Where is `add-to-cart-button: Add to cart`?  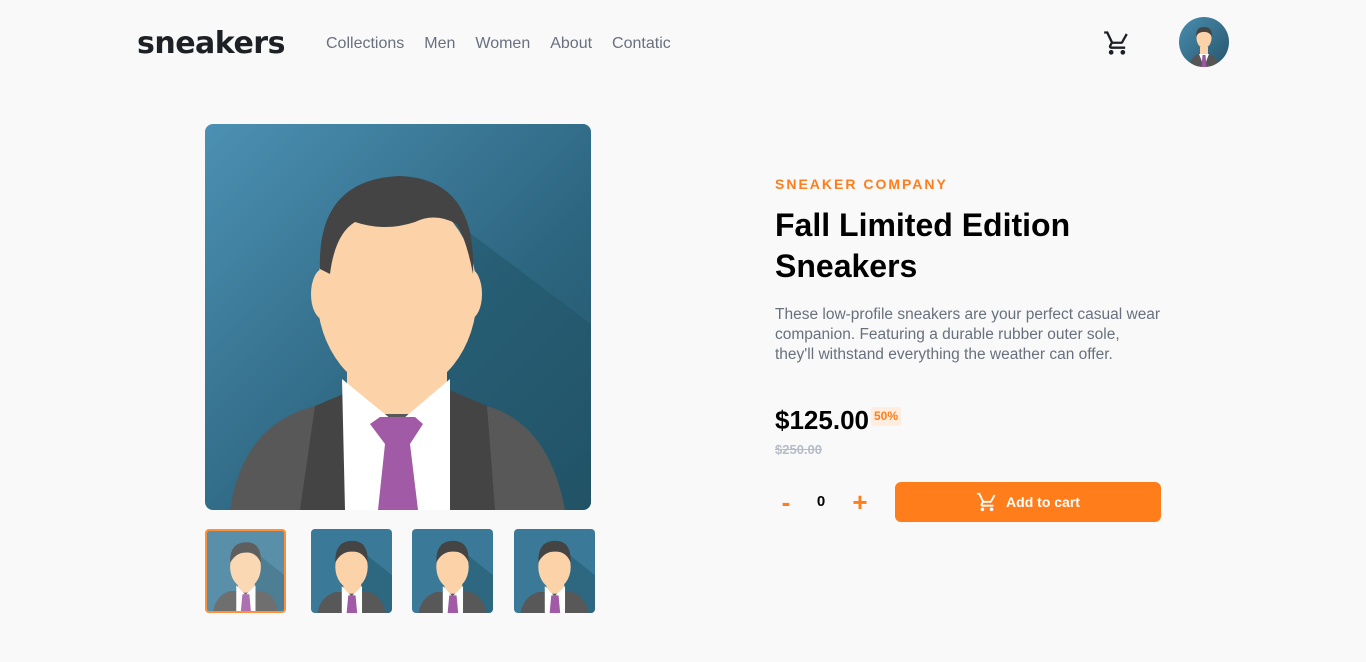 add-to-cart-button: Add to cart is located at coordinates (1028, 502).